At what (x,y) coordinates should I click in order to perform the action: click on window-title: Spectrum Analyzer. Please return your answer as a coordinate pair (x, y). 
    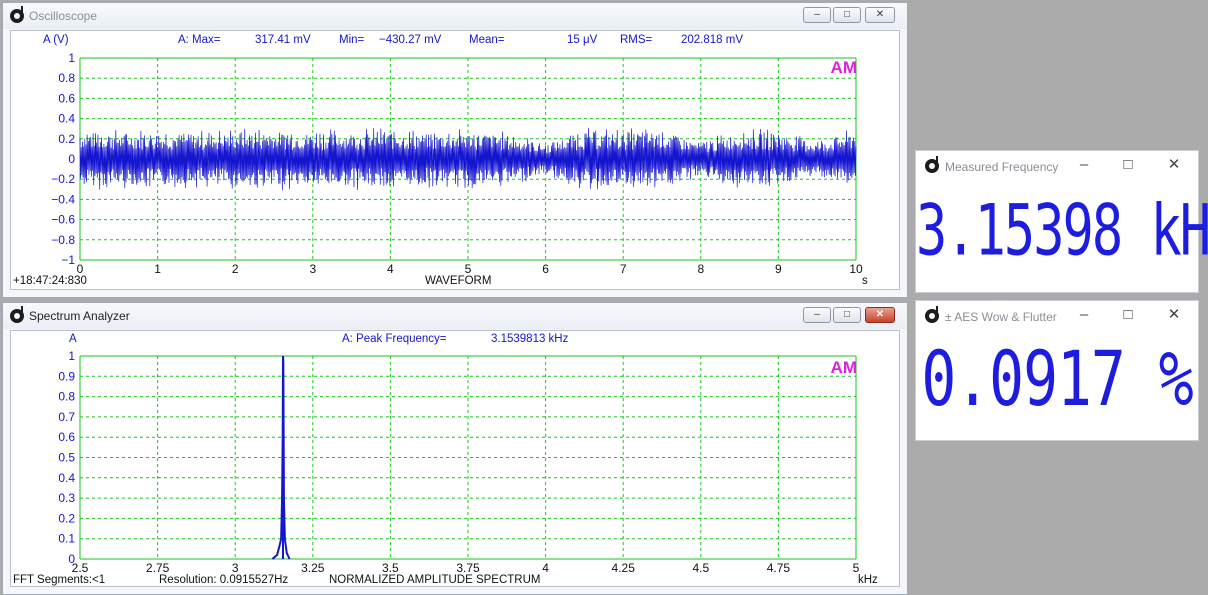
    Looking at the image, I should click on (79, 316).